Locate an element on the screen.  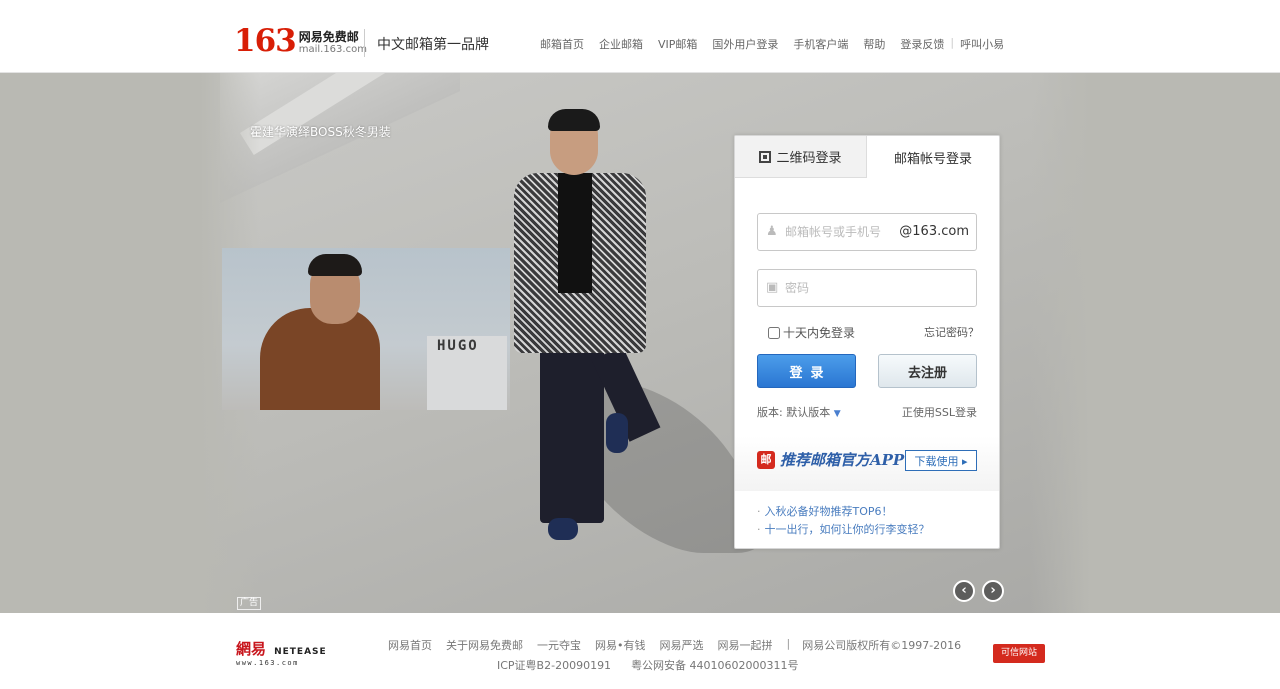
remember-login: 十天内免登录 is located at coordinates (811, 332).